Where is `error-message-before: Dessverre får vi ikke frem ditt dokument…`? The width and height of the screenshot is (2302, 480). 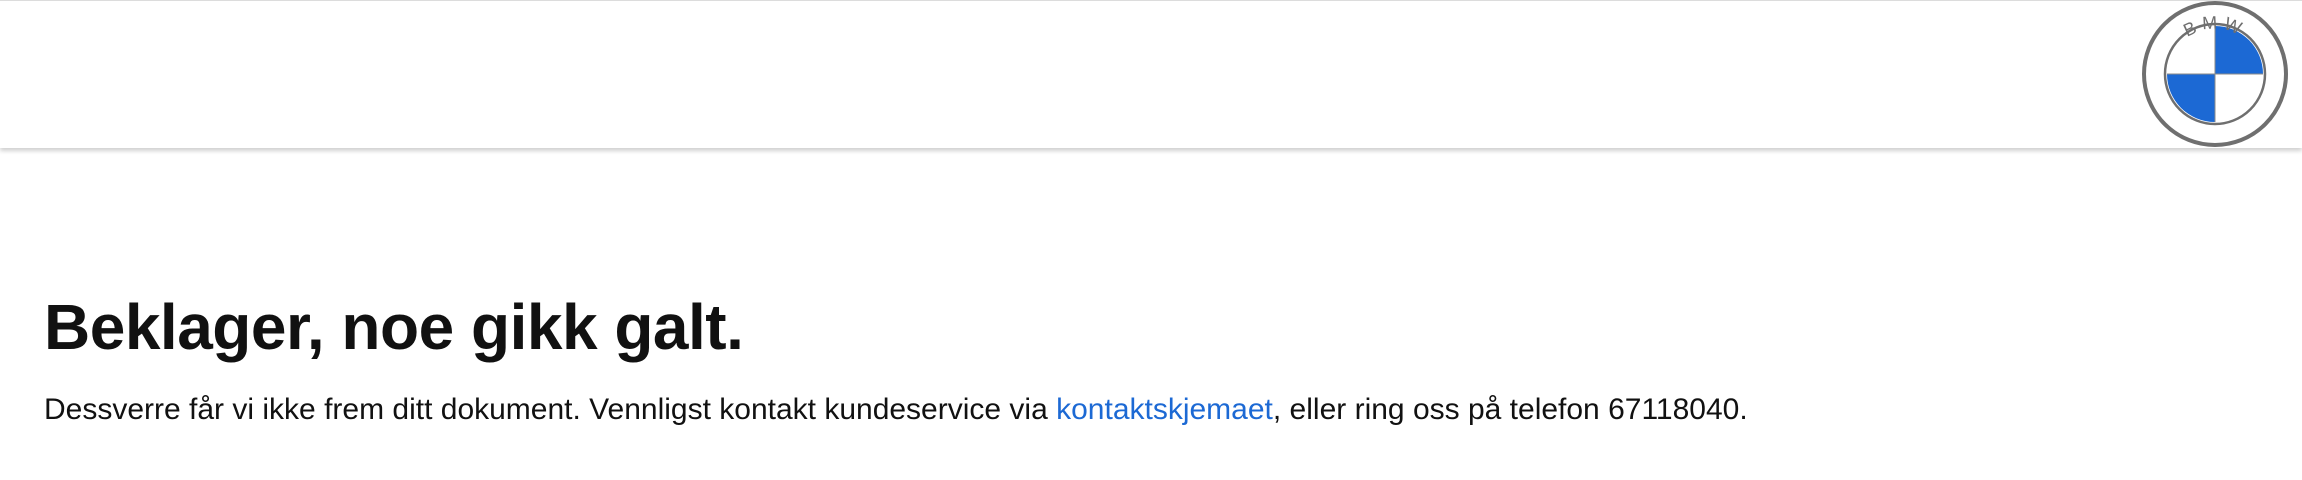 error-message-before: Dessverre får vi ikke frem ditt dokument… is located at coordinates (550, 409).